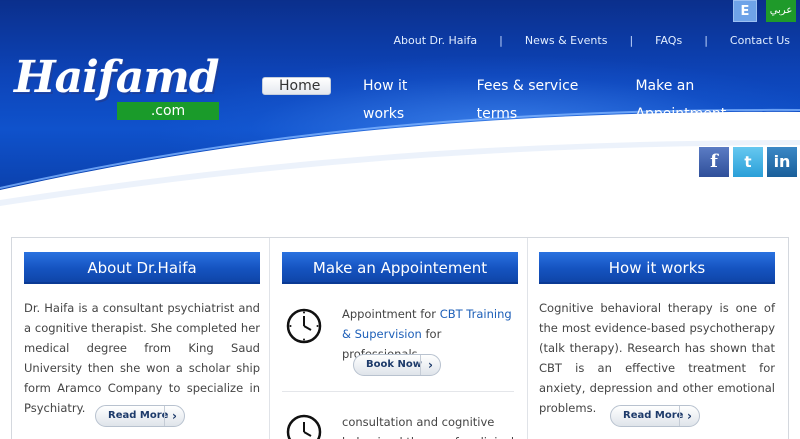 This screenshot has height=439, width=800. I want to click on how-read-more-button: Read More ›, so click(655, 416).